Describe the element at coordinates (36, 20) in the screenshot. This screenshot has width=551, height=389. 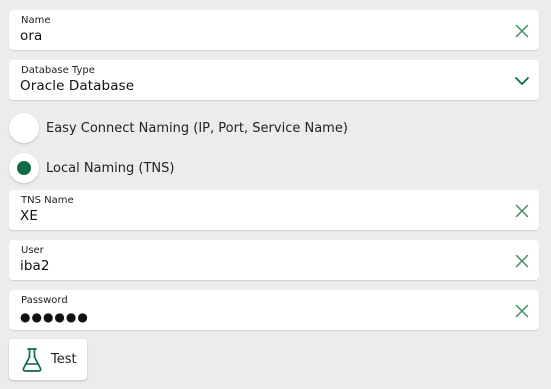
I see `name-label: Name` at that location.